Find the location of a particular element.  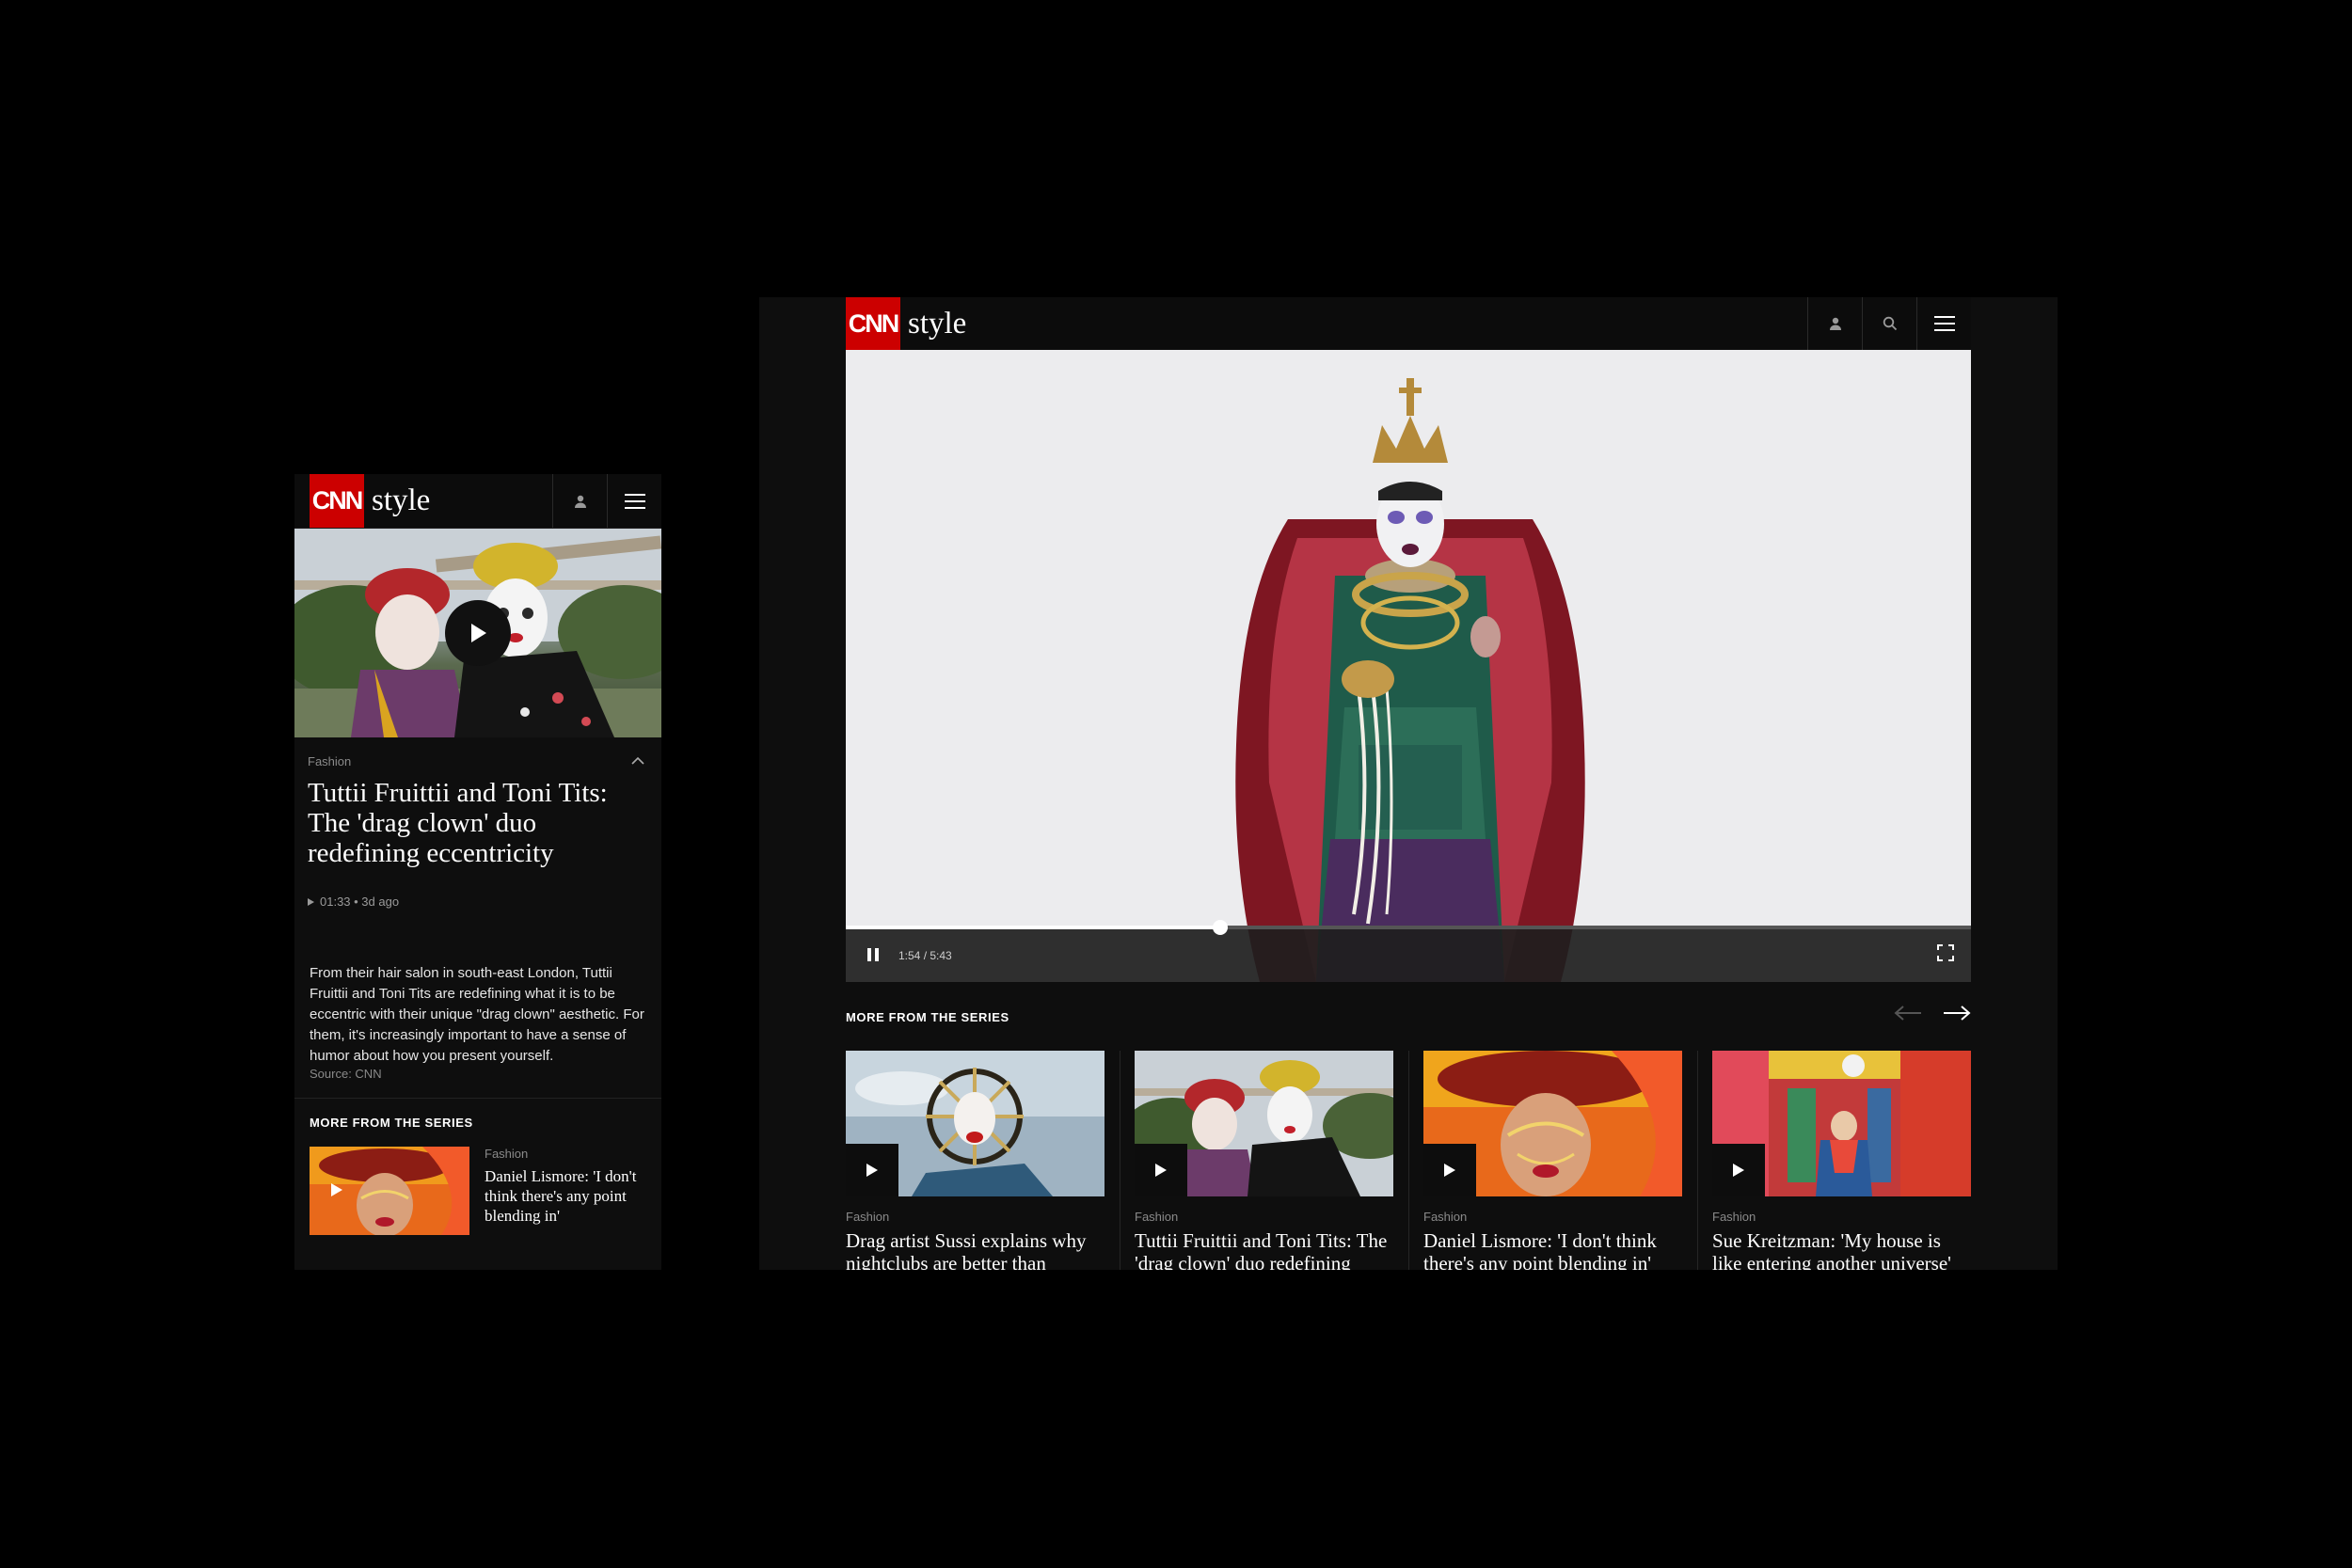

pause-icon is located at coordinates (873, 955).